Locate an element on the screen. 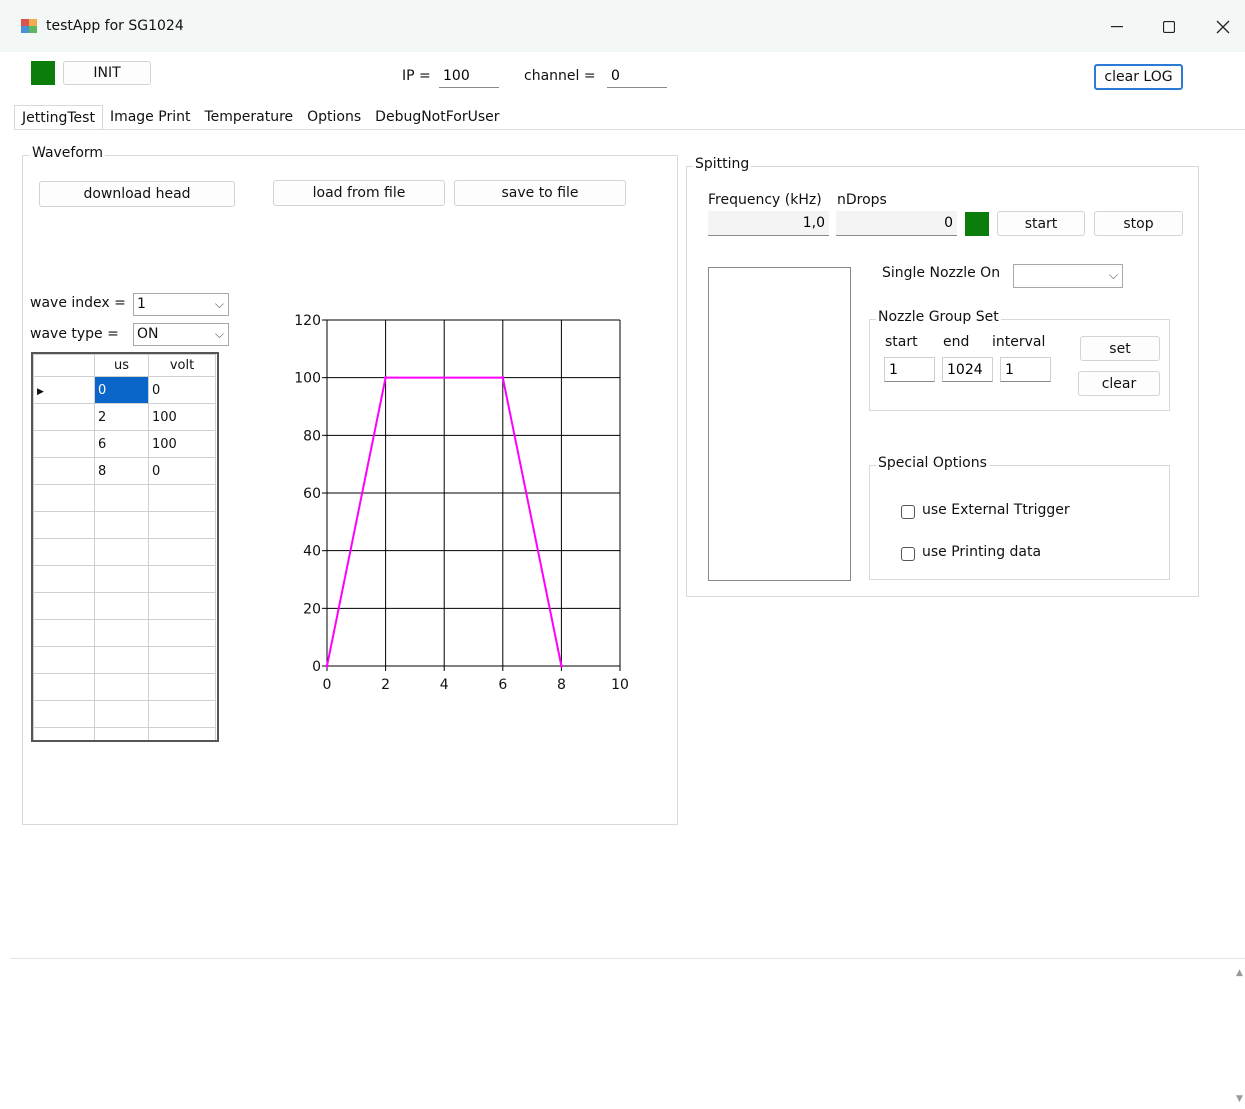 This screenshot has height=1109, width=1245. tab-debug: DebugNotForUser is located at coordinates (437, 117).